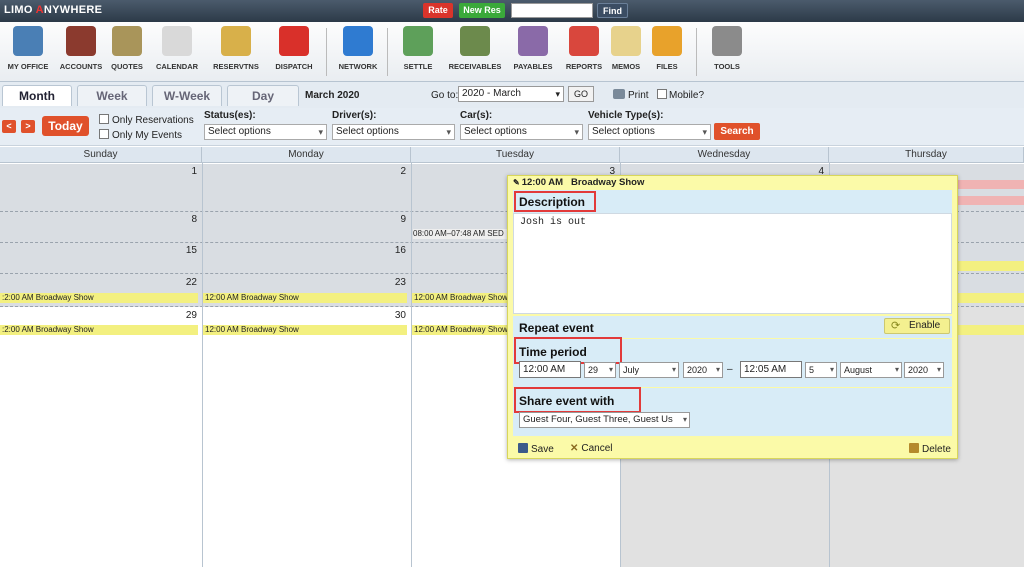 The image size is (1024, 567). What do you see at coordinates (81, 41) in the screenshot?
I see `address-book-icon` at bounding box center [81, 41].